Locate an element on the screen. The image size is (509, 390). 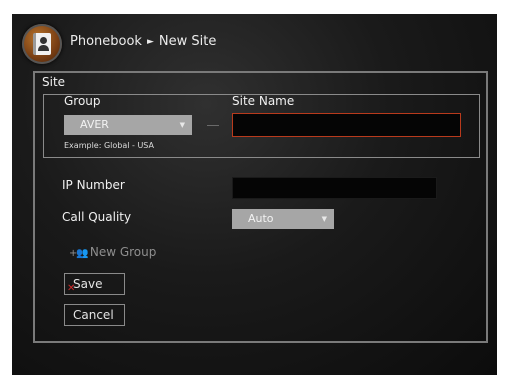
breadcrumb: Phonebook ► New Site is located at coordinates (143, 41).